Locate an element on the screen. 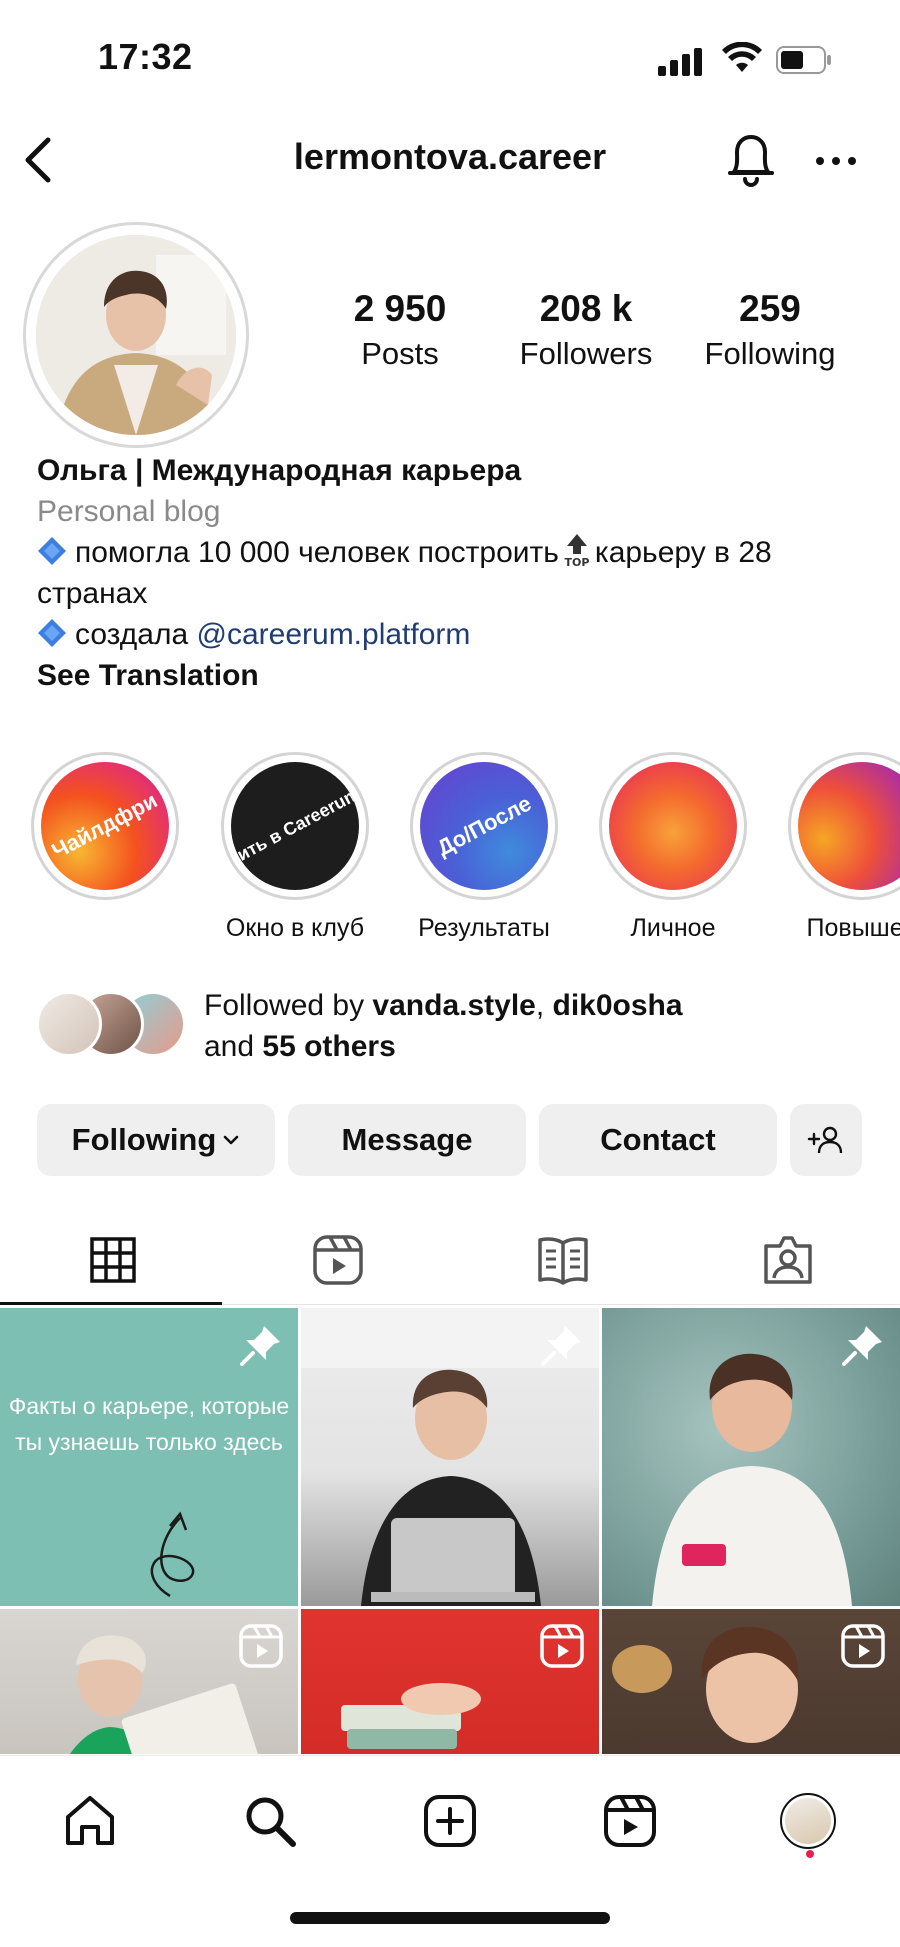 This screenshot has width=900, height=1947. bio-mention-link: @careerum.platform is located at coordinates (334, 634).